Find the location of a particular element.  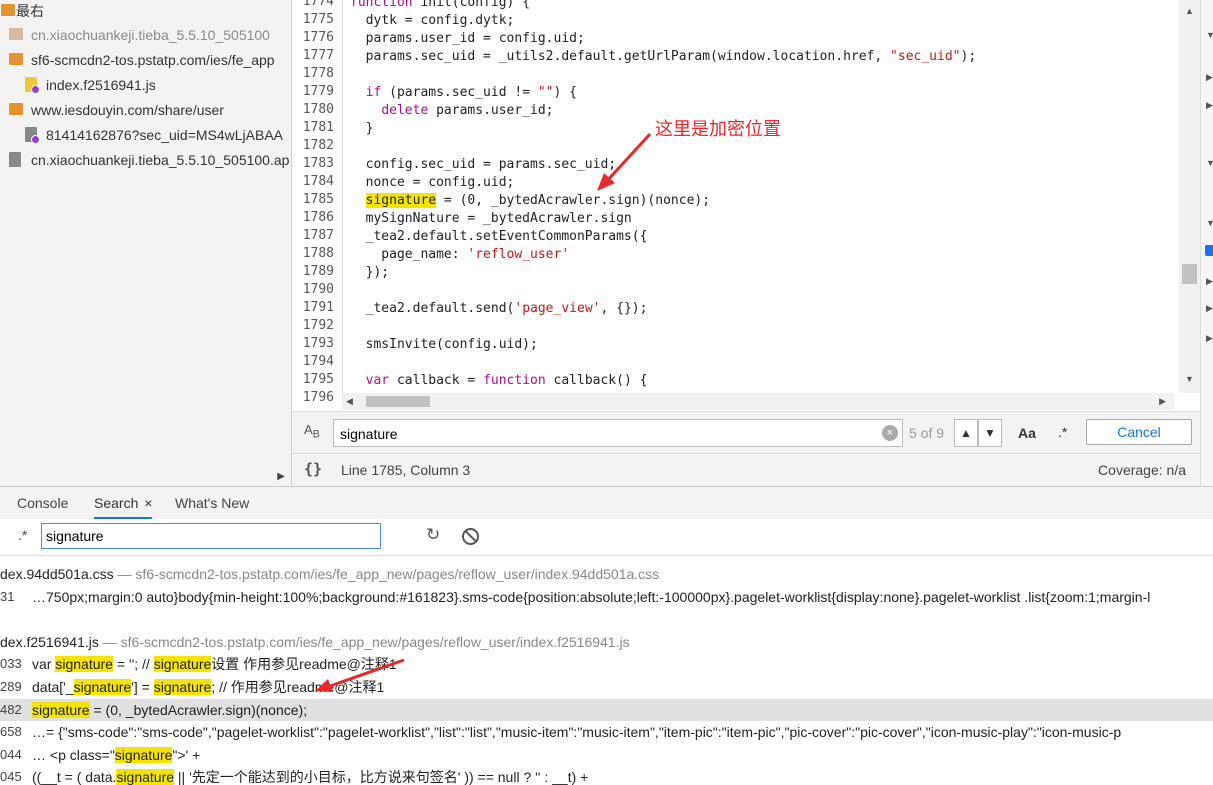

folder-icon is located at coordinates (8, 10).